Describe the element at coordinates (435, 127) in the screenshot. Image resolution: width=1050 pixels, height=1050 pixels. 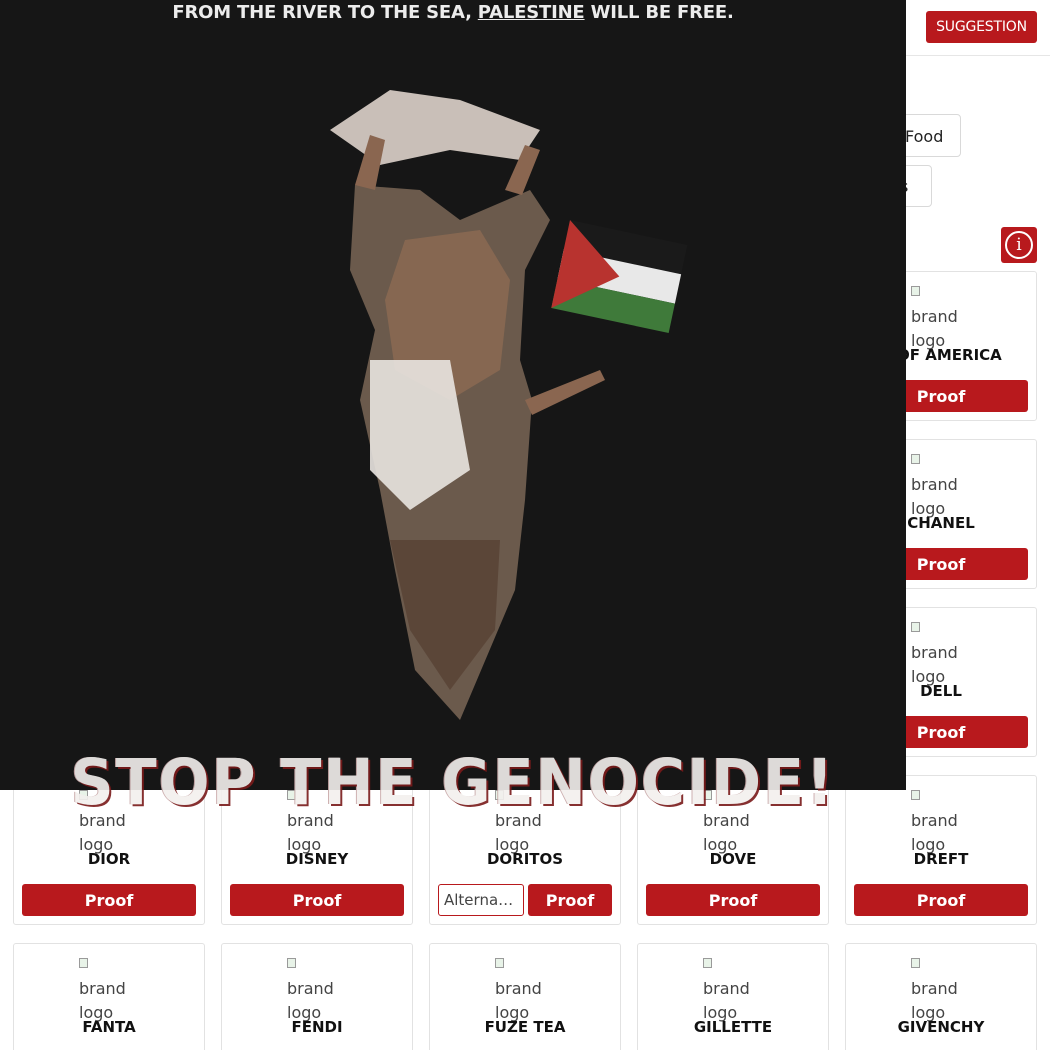
I see `raised-cloth` at that location.